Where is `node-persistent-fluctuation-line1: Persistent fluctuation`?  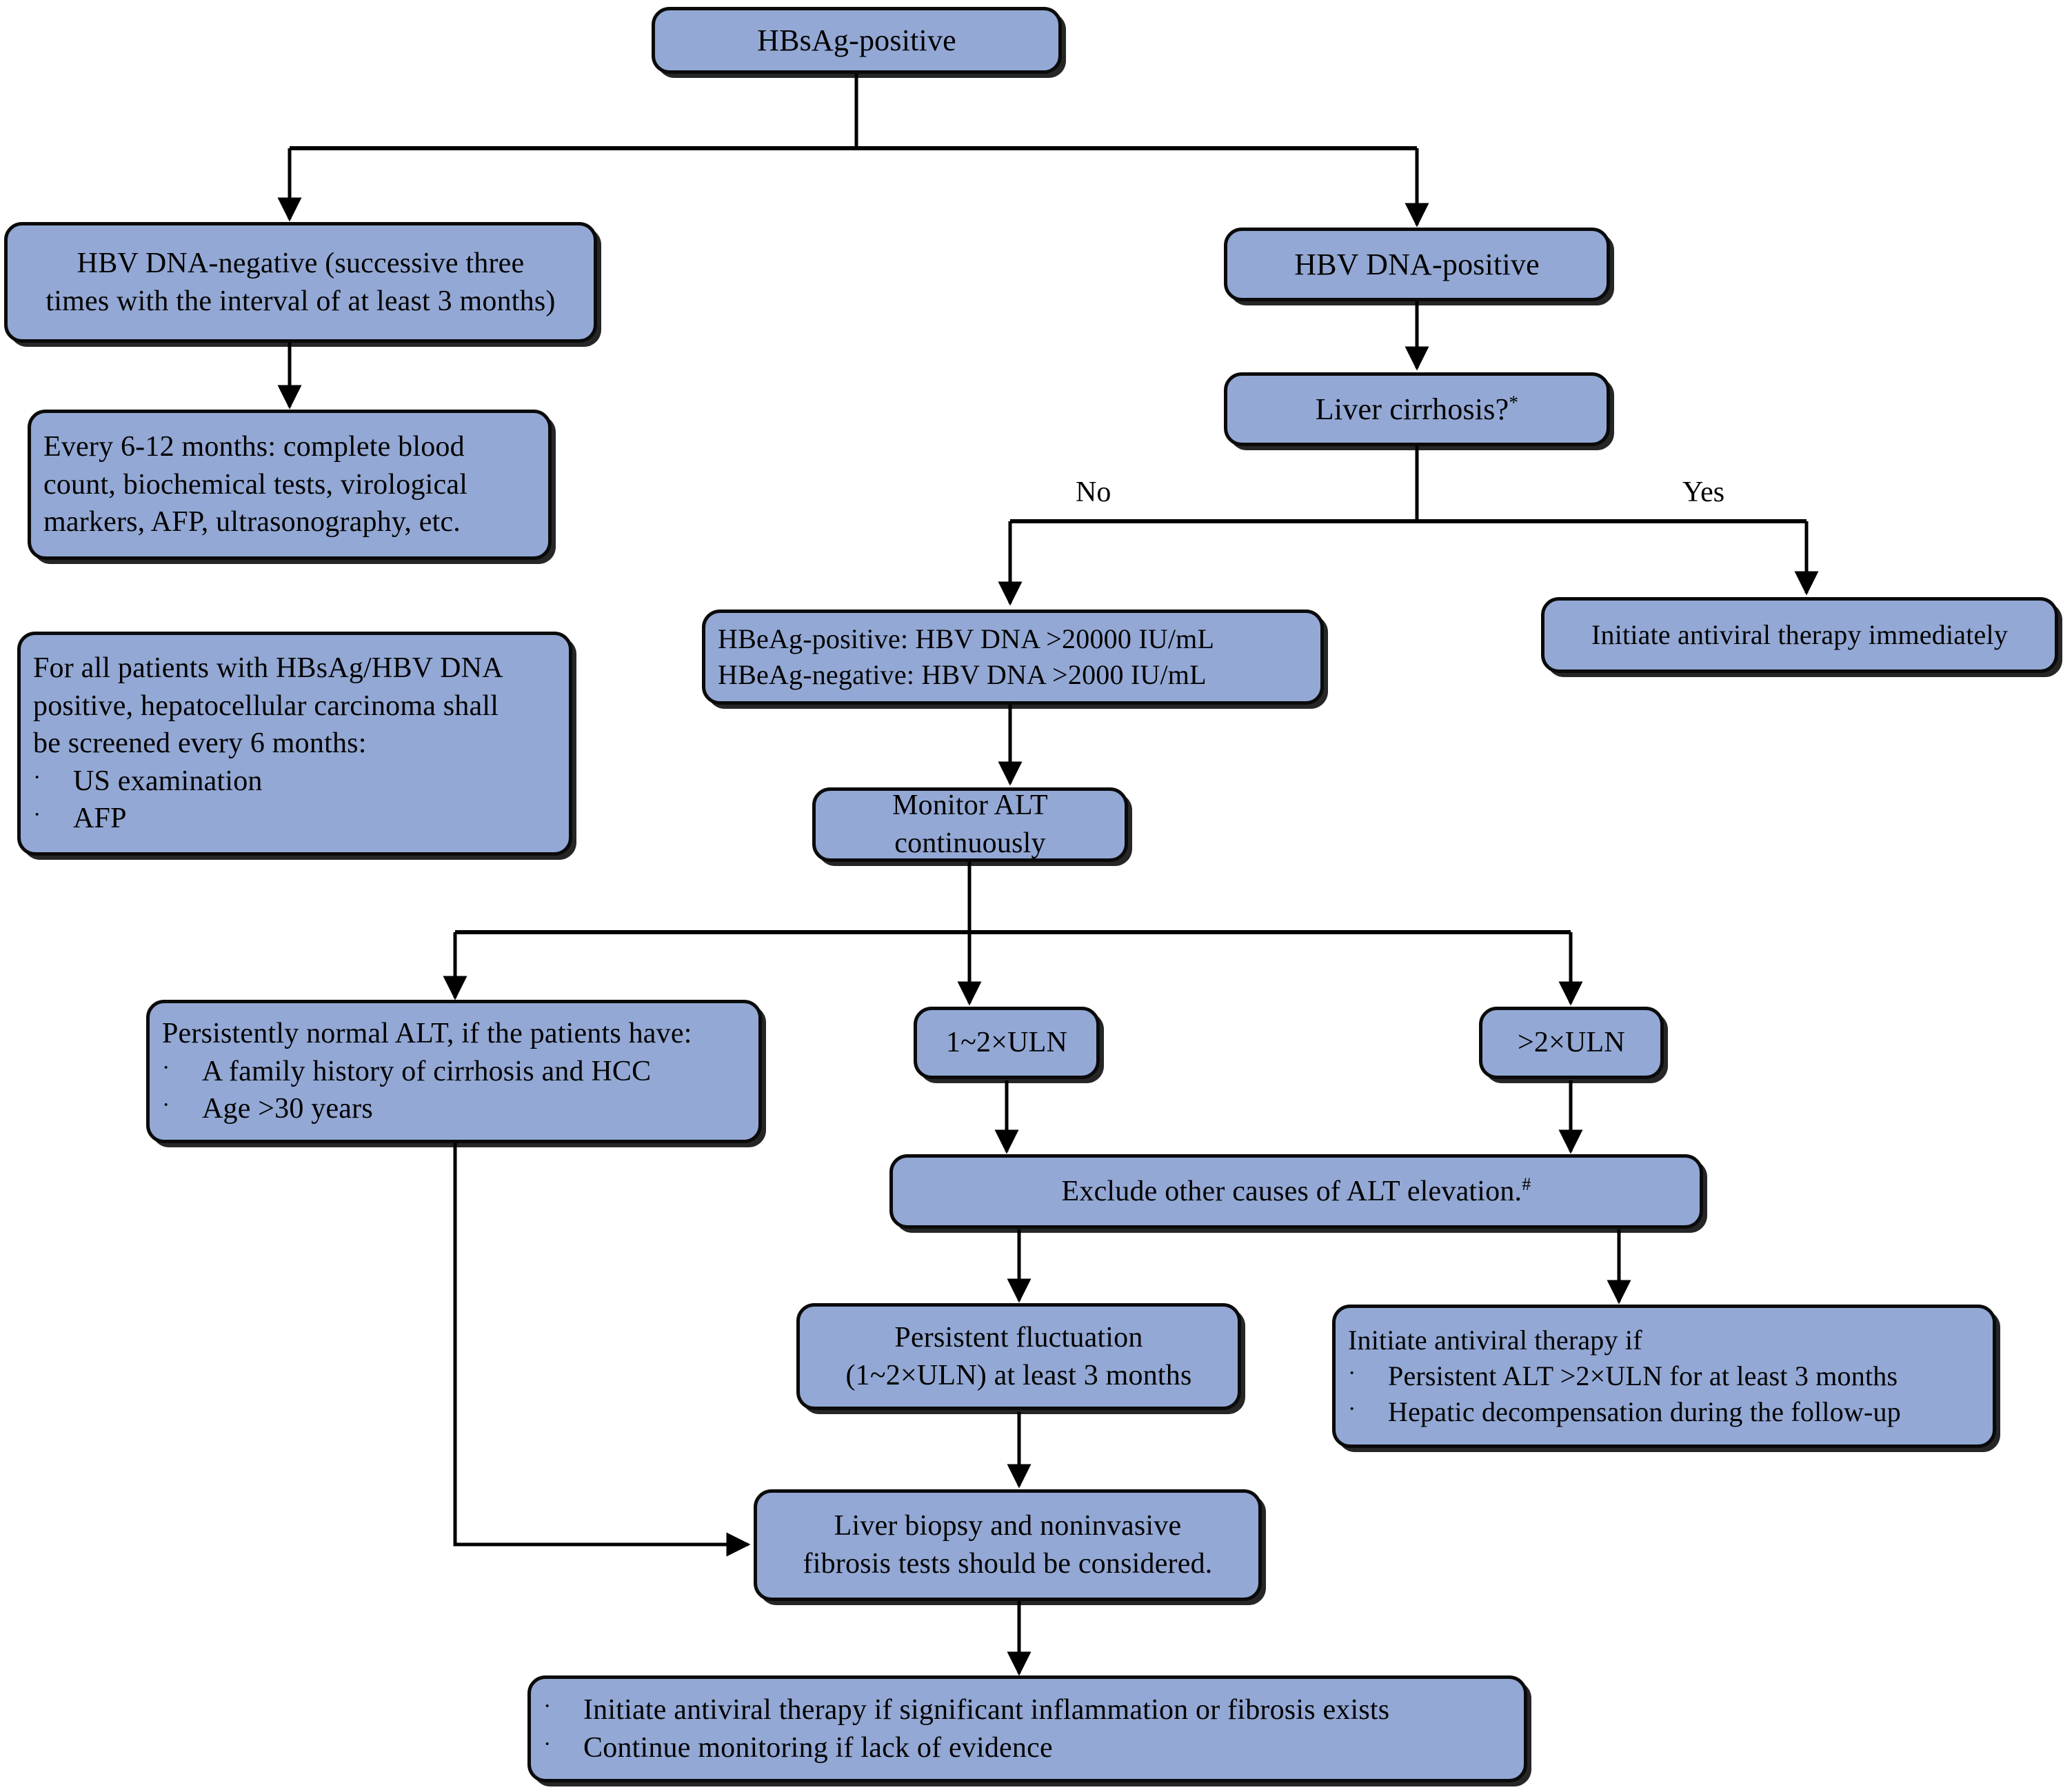
node-persistent-fluctuation-line1: Persistent fluctuation is located at coordinates (1018, 1337).